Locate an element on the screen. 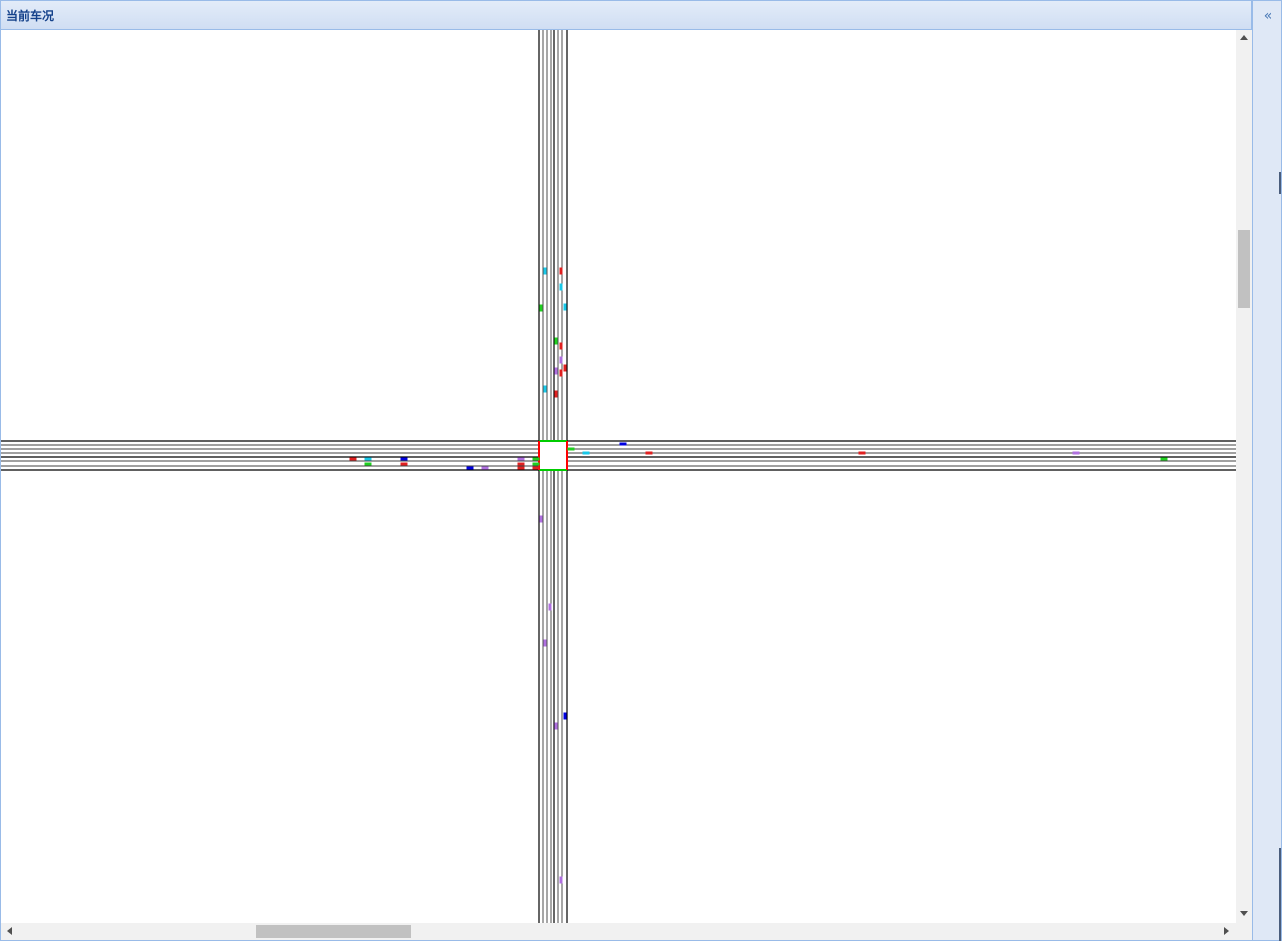  horizontal-scrollbar is located at coordinates (618, 931).